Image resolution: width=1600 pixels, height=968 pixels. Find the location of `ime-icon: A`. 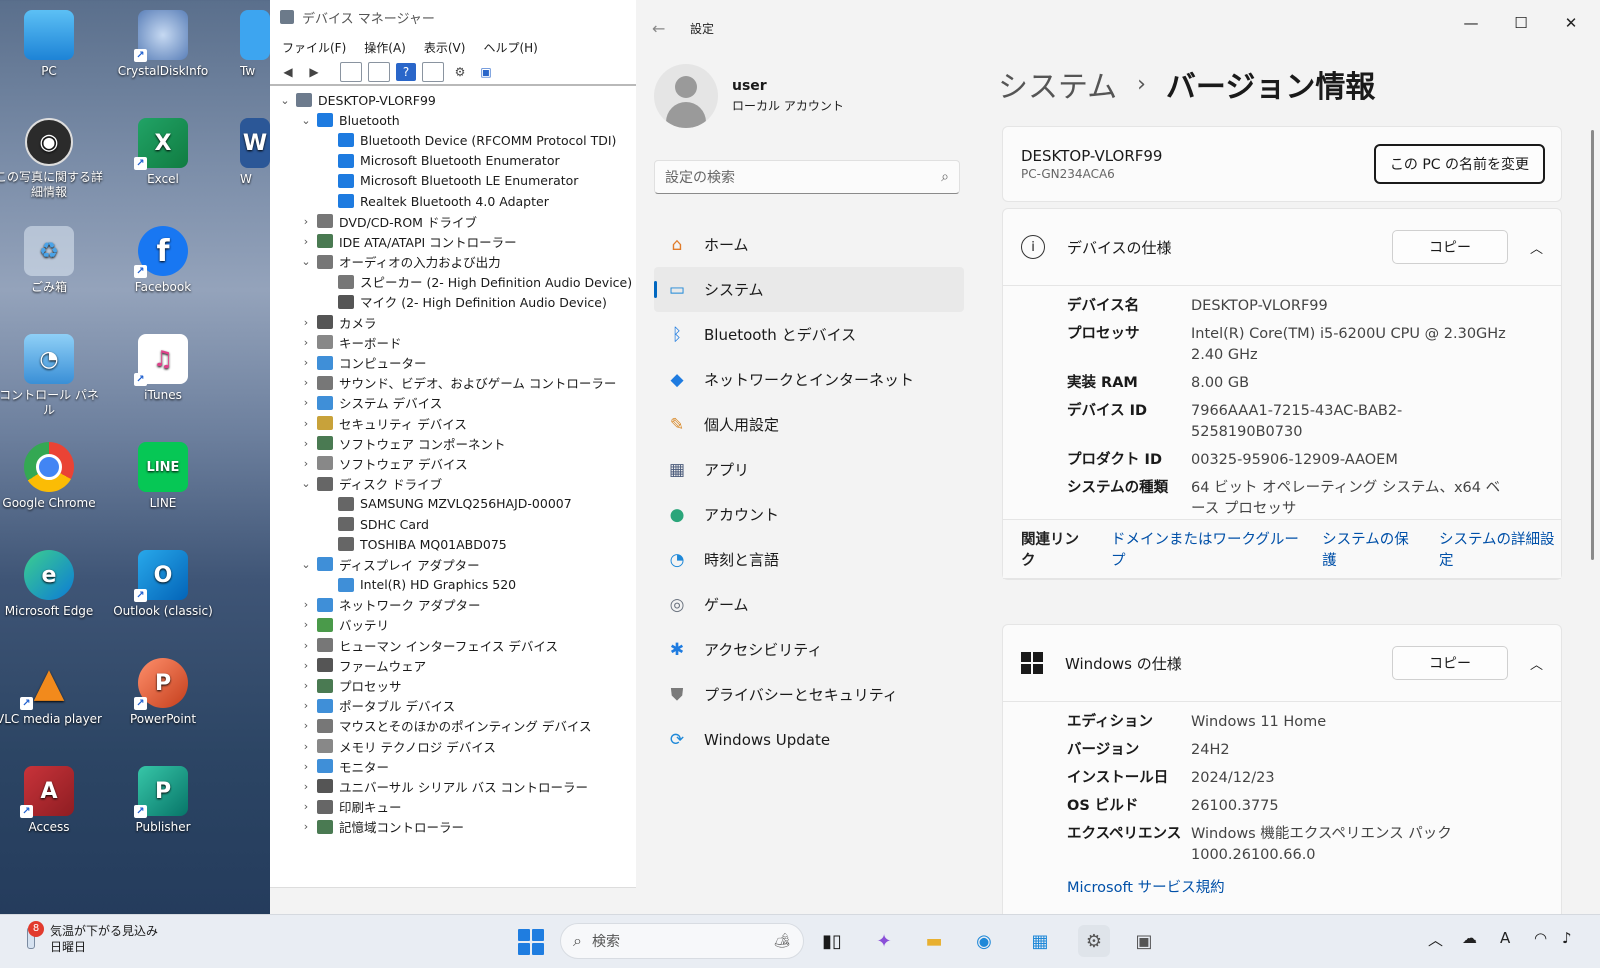

ime-icon: A is located at coordinates (1505, 938).